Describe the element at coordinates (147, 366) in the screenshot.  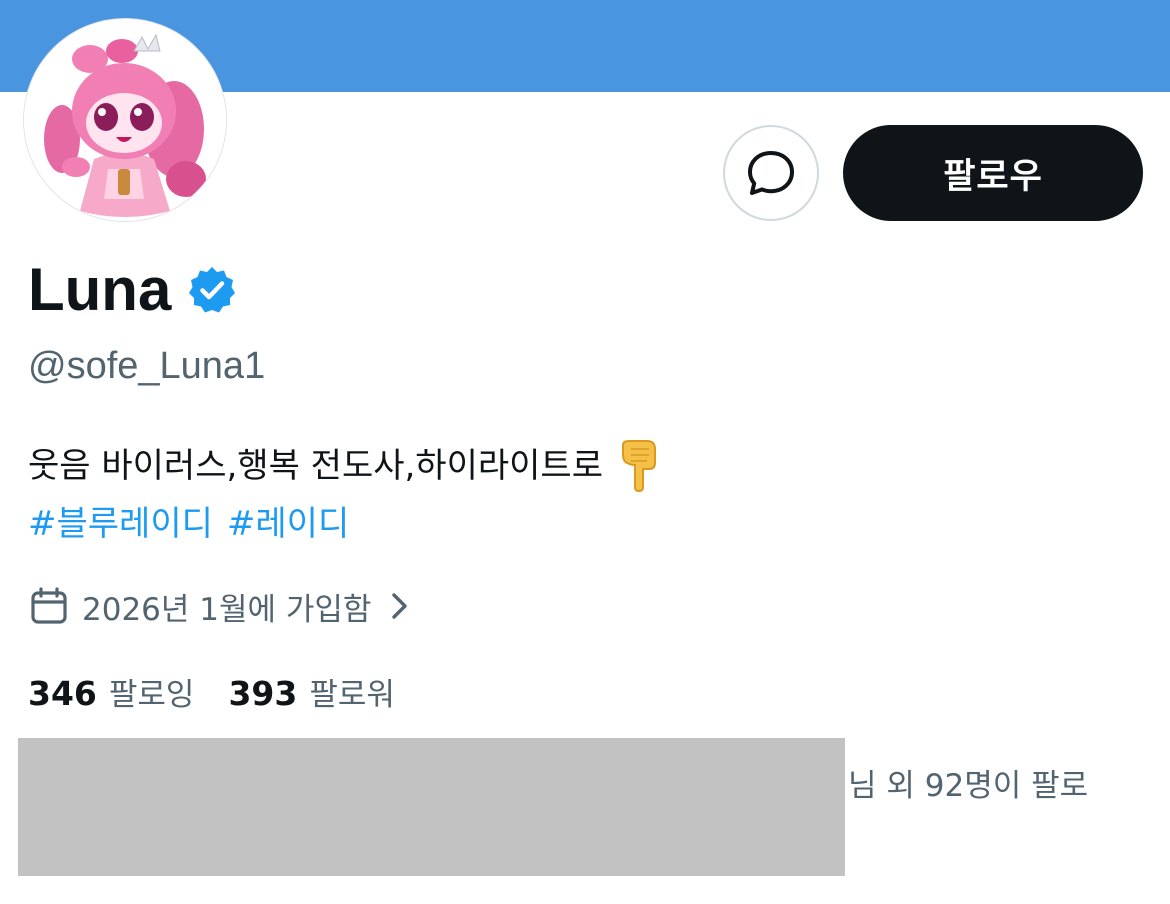
I see `profile-handle: @sofe_Luna1` at that location.